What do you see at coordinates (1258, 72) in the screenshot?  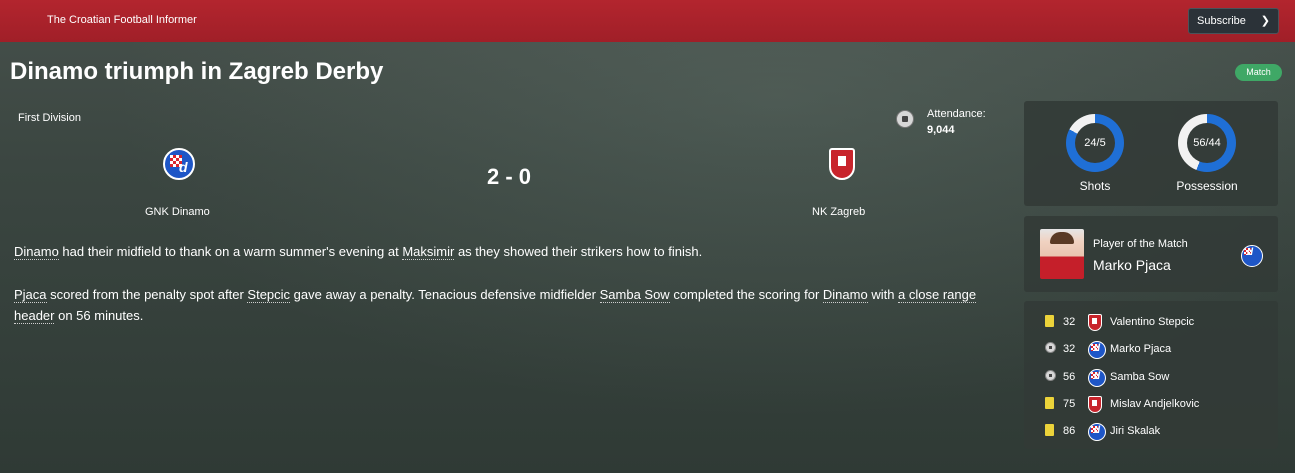 I see `article-type-badge: Match` at bounding box center [1258, 72].